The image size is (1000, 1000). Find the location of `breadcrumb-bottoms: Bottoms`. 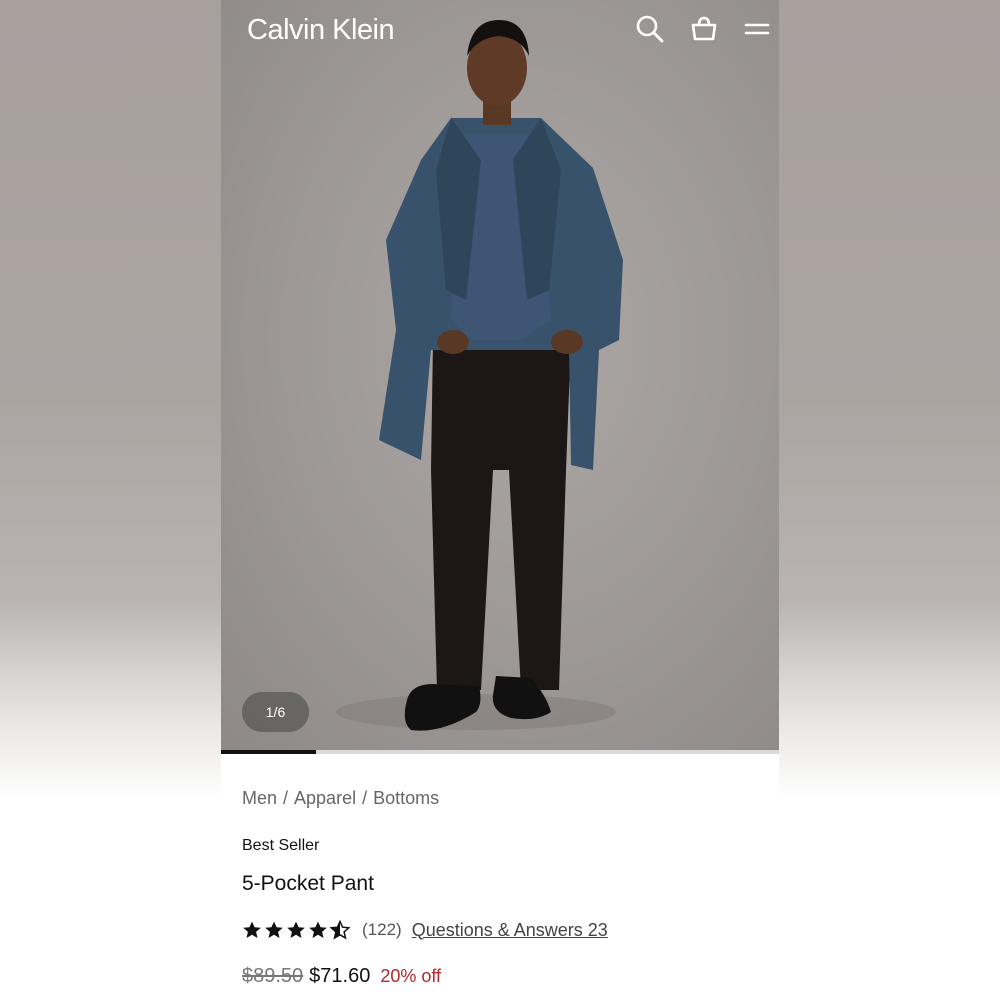

breadcrumb-bottoms: Bottoms is located at coordinates (406, 798).